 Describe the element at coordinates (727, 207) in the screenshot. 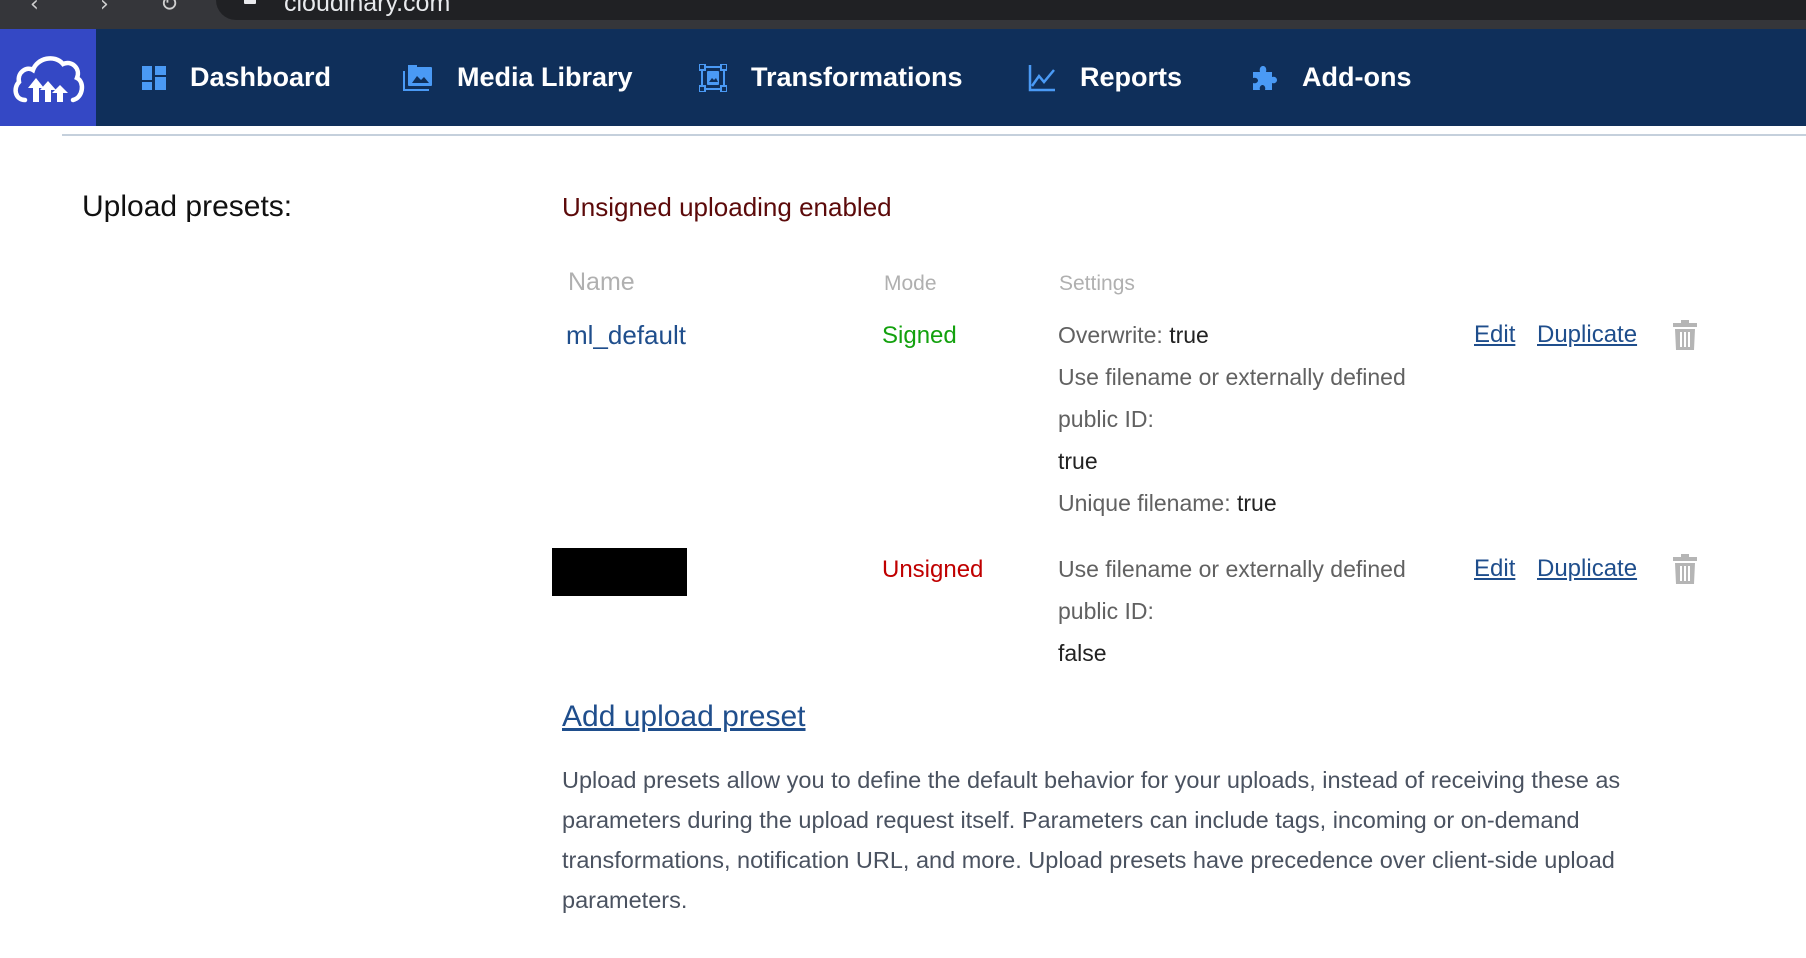

I see `unsigned-uploading-status: Unsigned uploading enabled` at that location.